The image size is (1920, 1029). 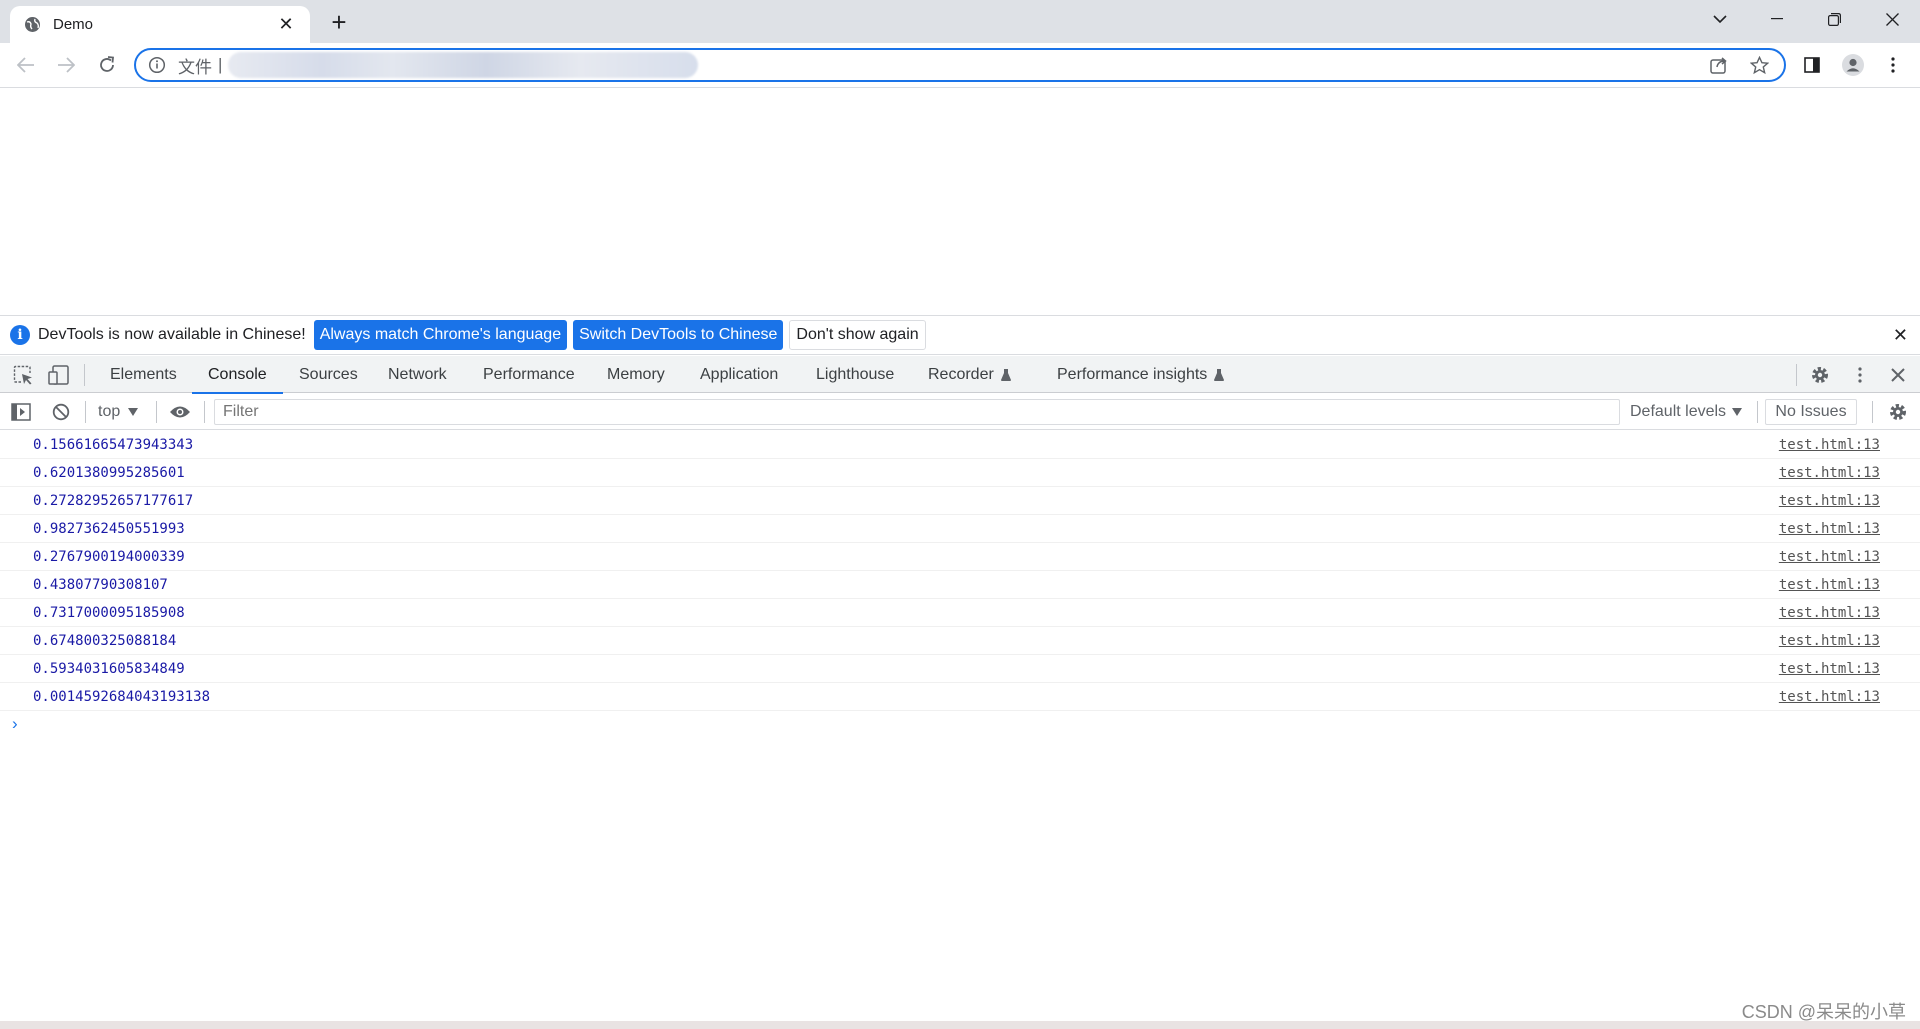 I want to click on window-close-icon, so click(x=1892, y=19).